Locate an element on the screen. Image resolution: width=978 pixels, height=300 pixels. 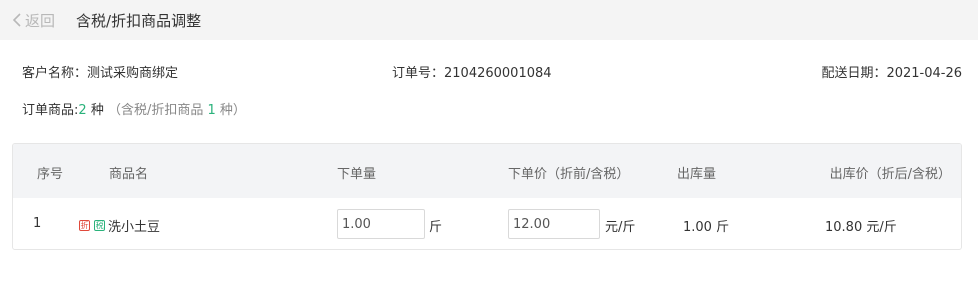
col-order-qty: 下单量 is located at coordinates (357, 174).